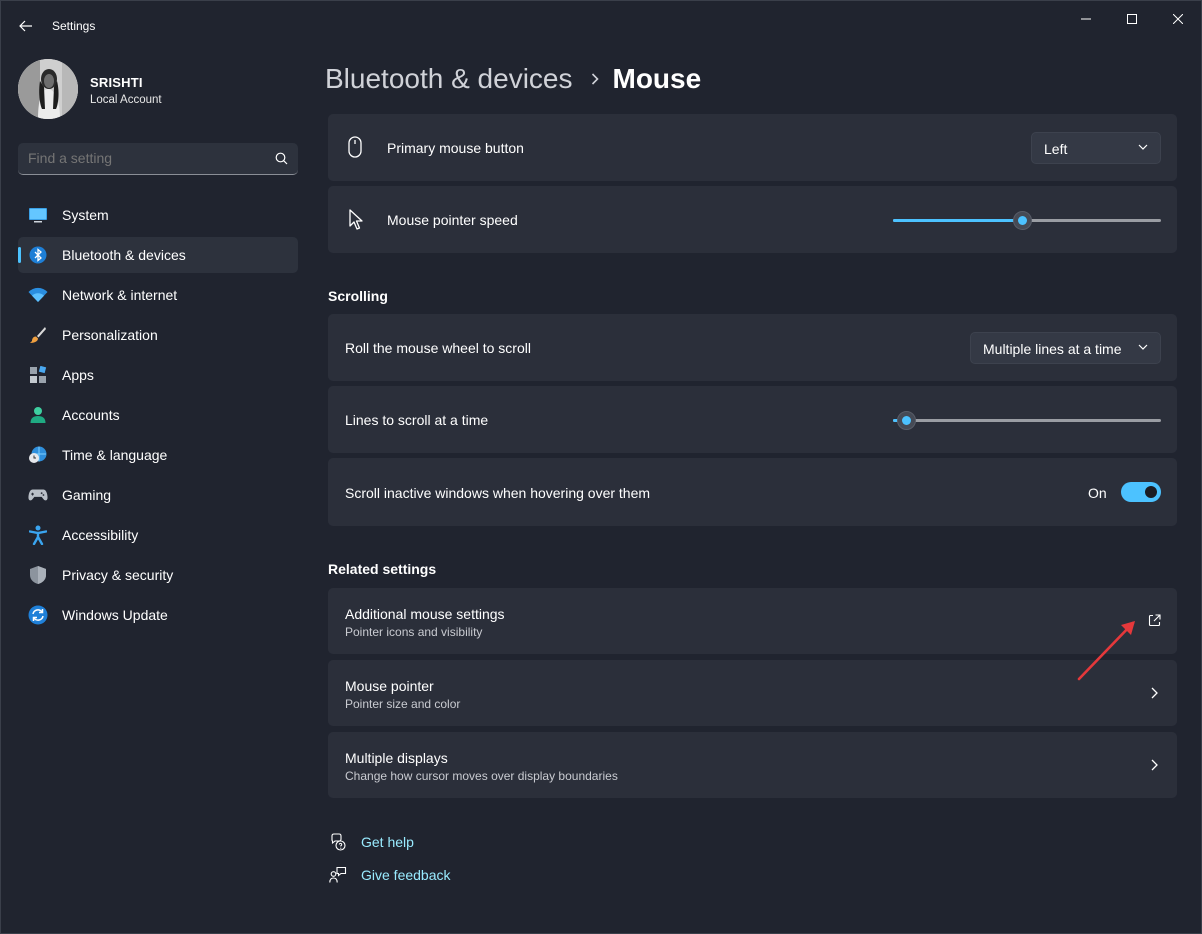 This screenshot has width=1202, height=934. I want to click on primary-button-card: Primary mouse button Left, so click(752, 147).